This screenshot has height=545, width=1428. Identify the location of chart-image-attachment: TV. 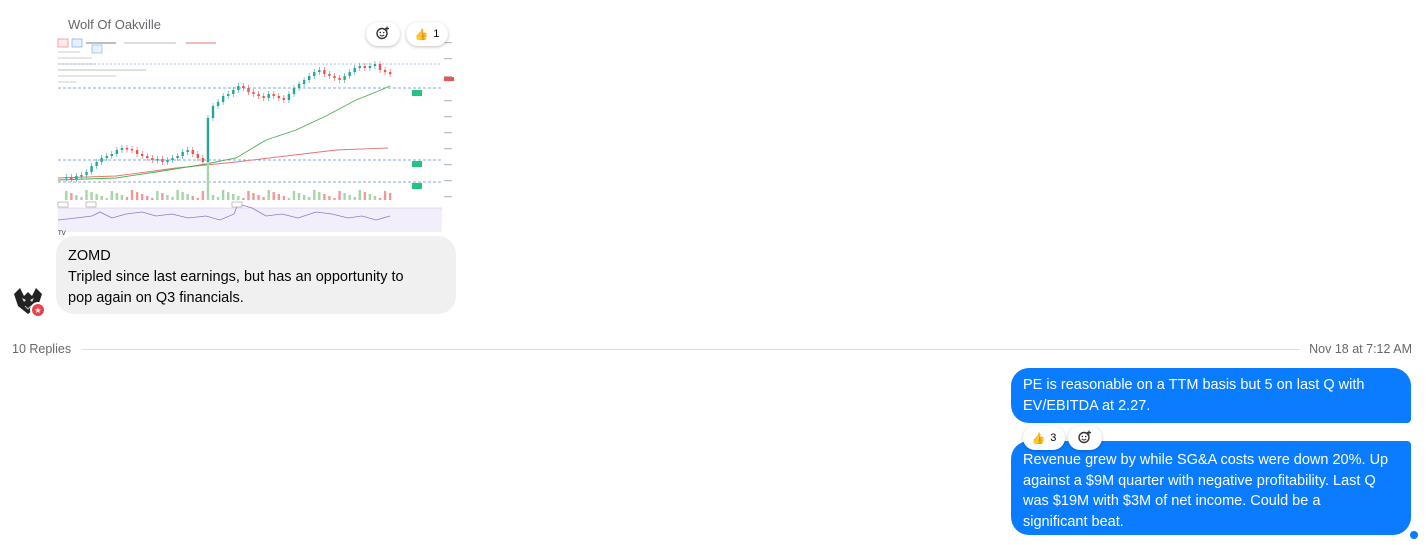
(256, 136).